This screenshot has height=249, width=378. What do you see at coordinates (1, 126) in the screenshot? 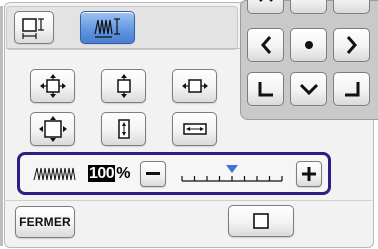
I see `panel-left-edge` at bounding box center [1, 126].